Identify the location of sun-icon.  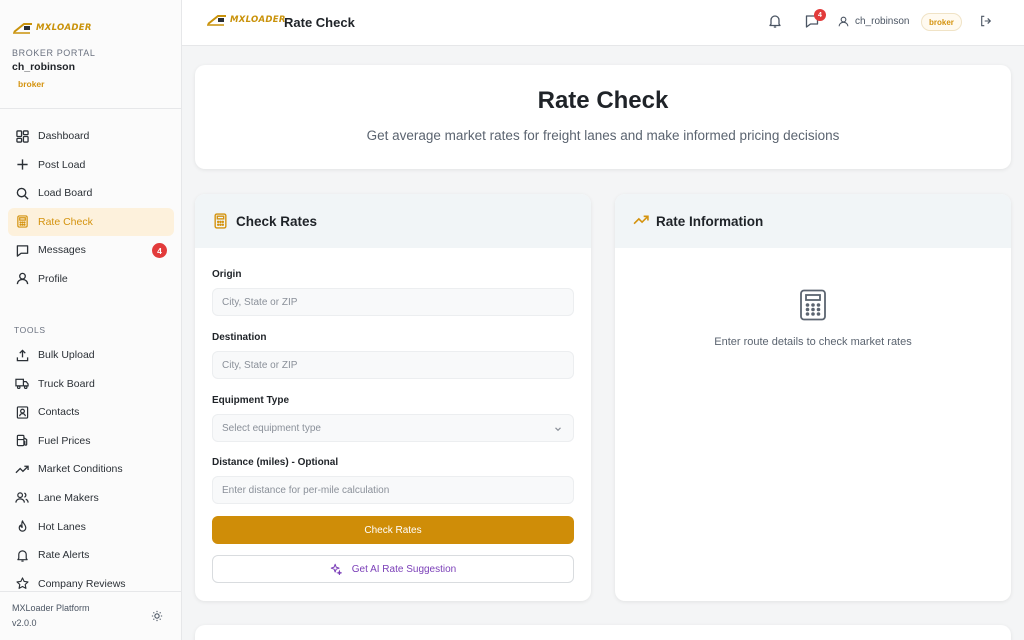
(157, 616).